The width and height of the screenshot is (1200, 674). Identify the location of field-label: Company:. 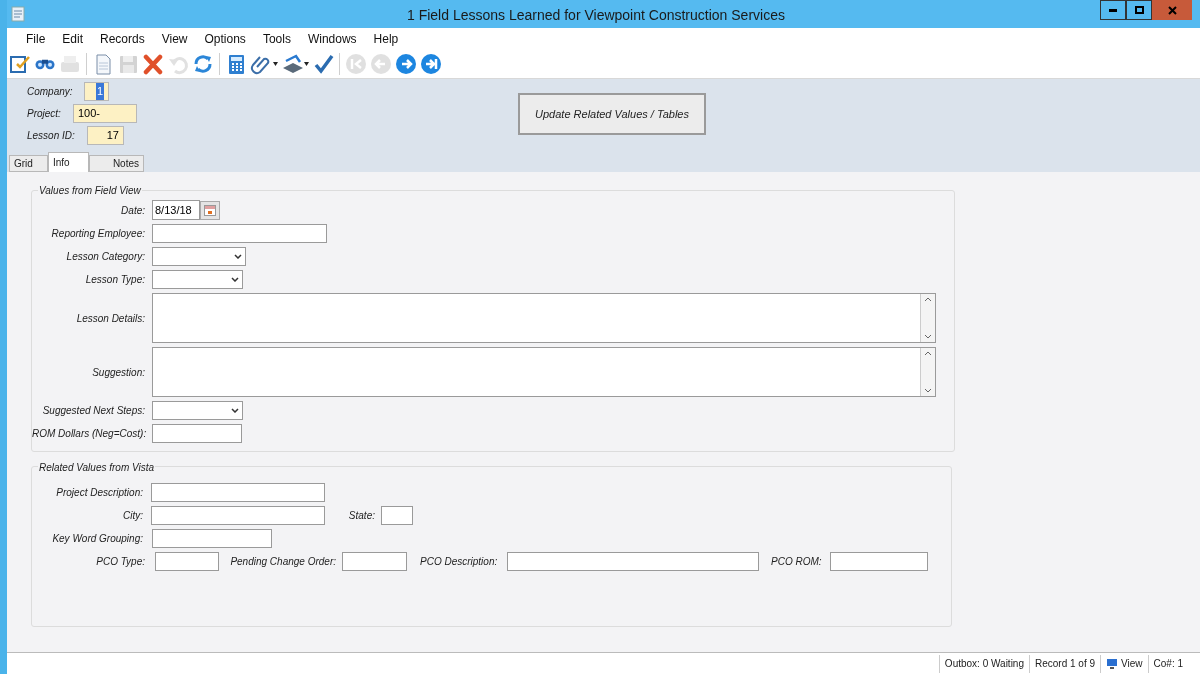
(50, 92).